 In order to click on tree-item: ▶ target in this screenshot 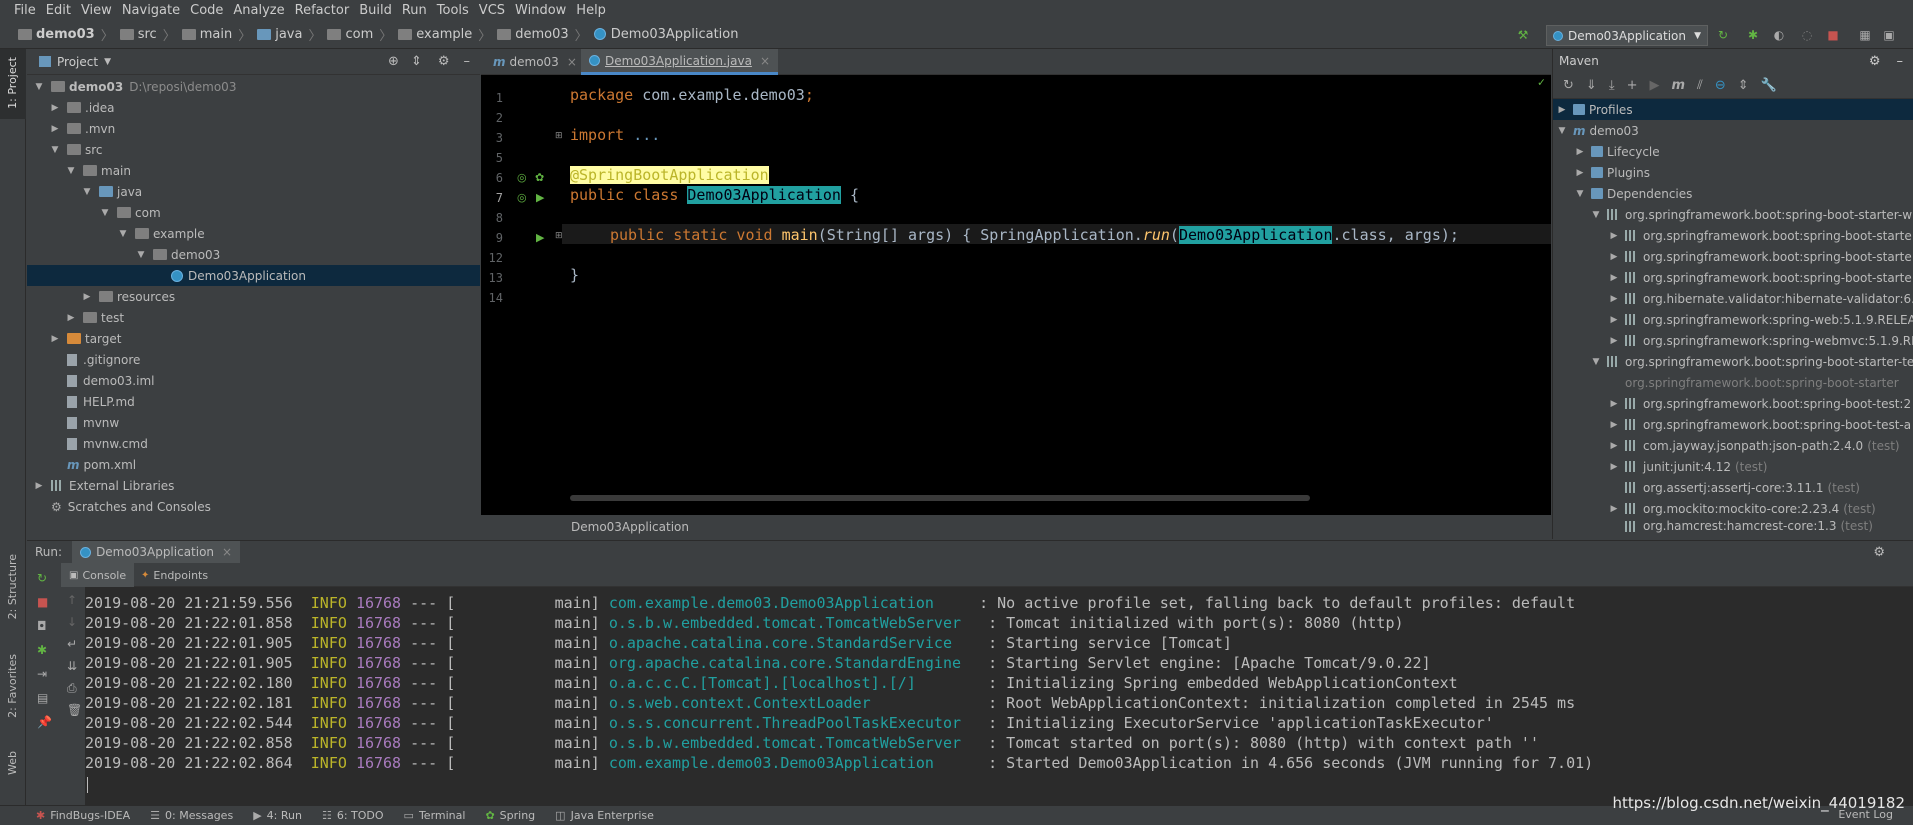, I will do `click(74, 338)`.